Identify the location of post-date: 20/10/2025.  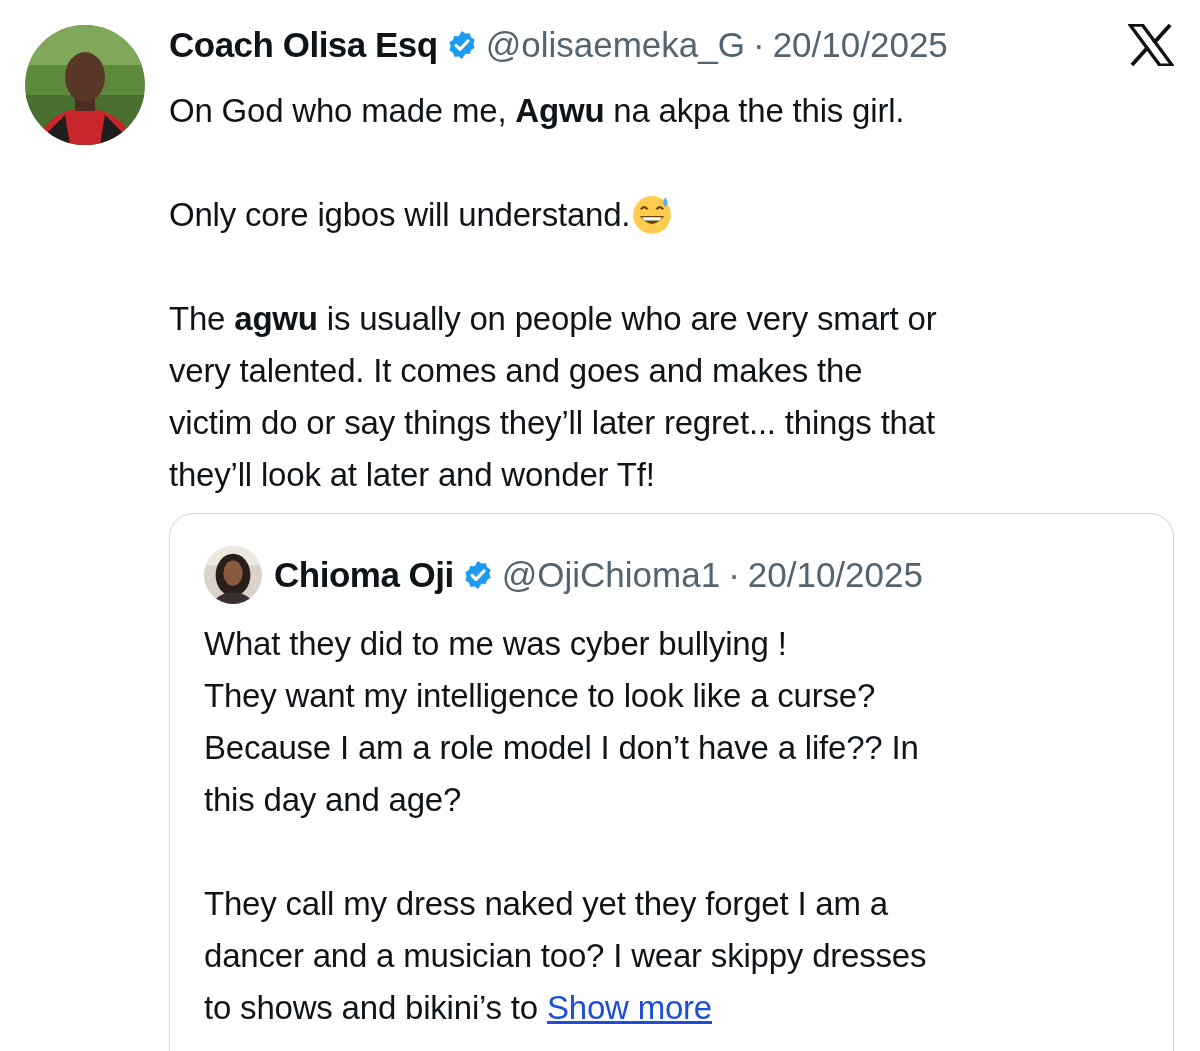
(860, 45).